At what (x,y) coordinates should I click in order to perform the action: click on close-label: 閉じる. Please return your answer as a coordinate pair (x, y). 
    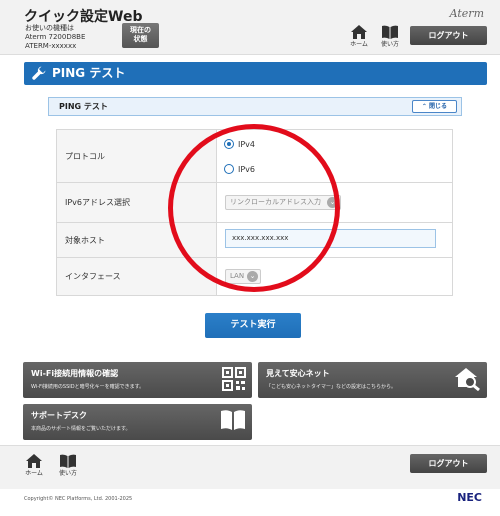
    Looking at the image, I should click on (438, 106).